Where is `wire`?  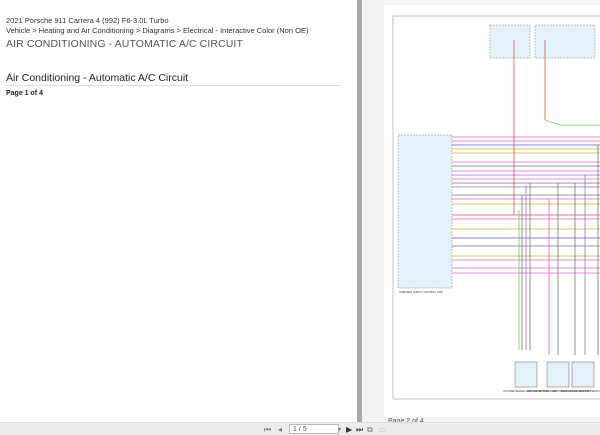
wire is located at coordinates (572, 122).